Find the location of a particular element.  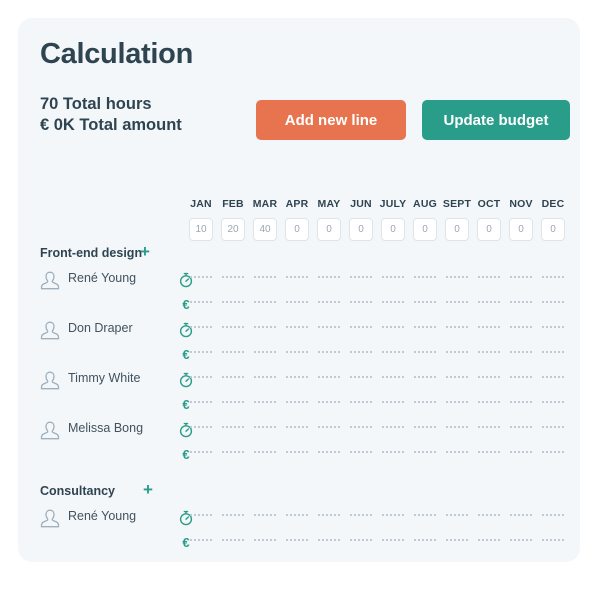

add-new-line-button: Add new line is located at coordinates (331, 120).